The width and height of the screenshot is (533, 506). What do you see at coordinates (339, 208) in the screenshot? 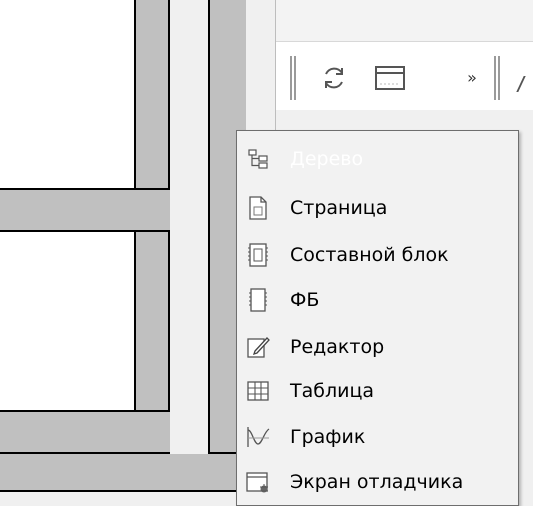
I see `menu-item-label: Страница` at bounding box center [339, 208].